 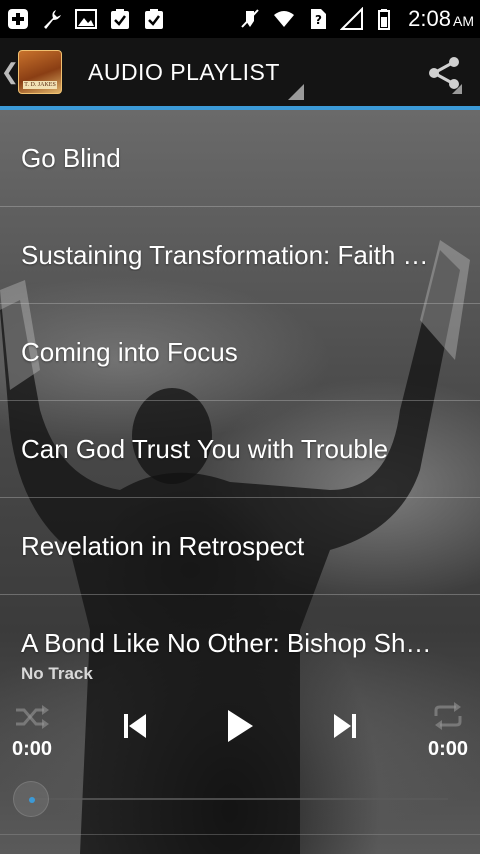 What do you see at coordinates (240, 834) in the screenshot?
I see `bottom-divider` at bounding box center [240, 834].